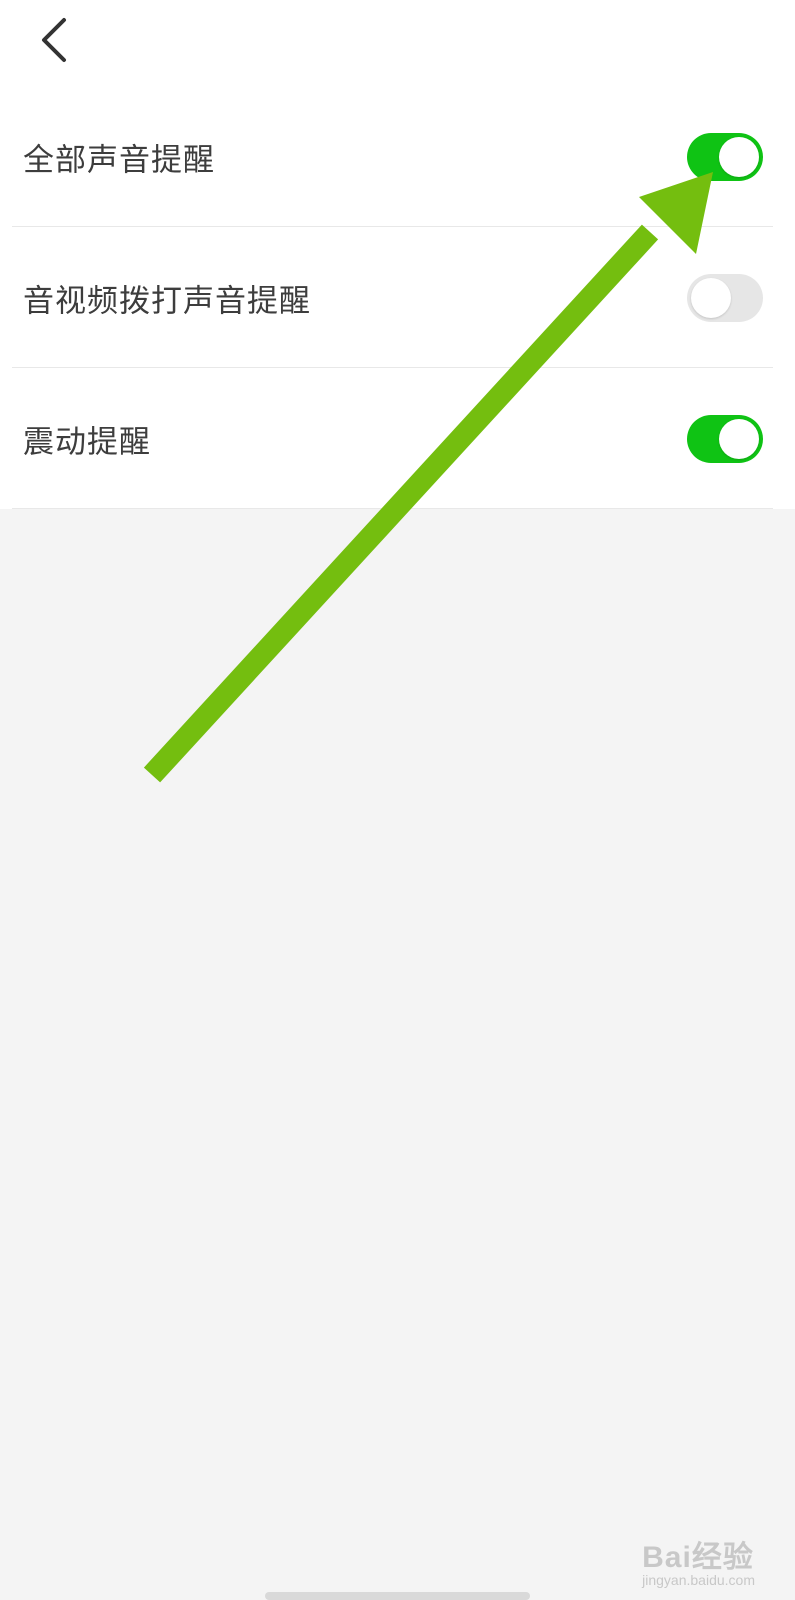 Image resolution: width=795 pixels, height=1600 pixels. Describe the element at coordinates (392, 508) in the screenshot. I see `divider` at that location.